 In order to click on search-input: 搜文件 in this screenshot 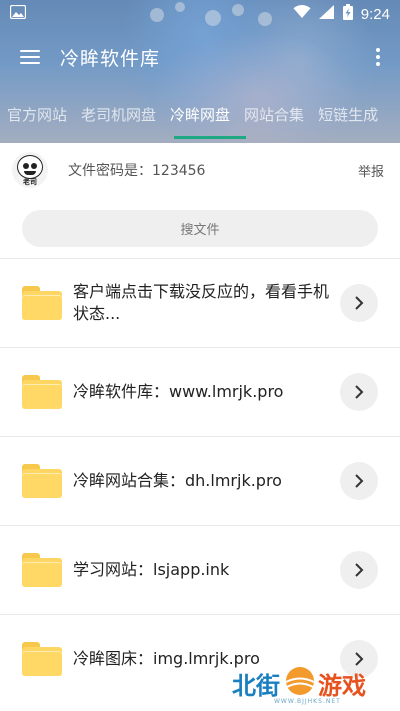, I will do `click(200, 228)`.